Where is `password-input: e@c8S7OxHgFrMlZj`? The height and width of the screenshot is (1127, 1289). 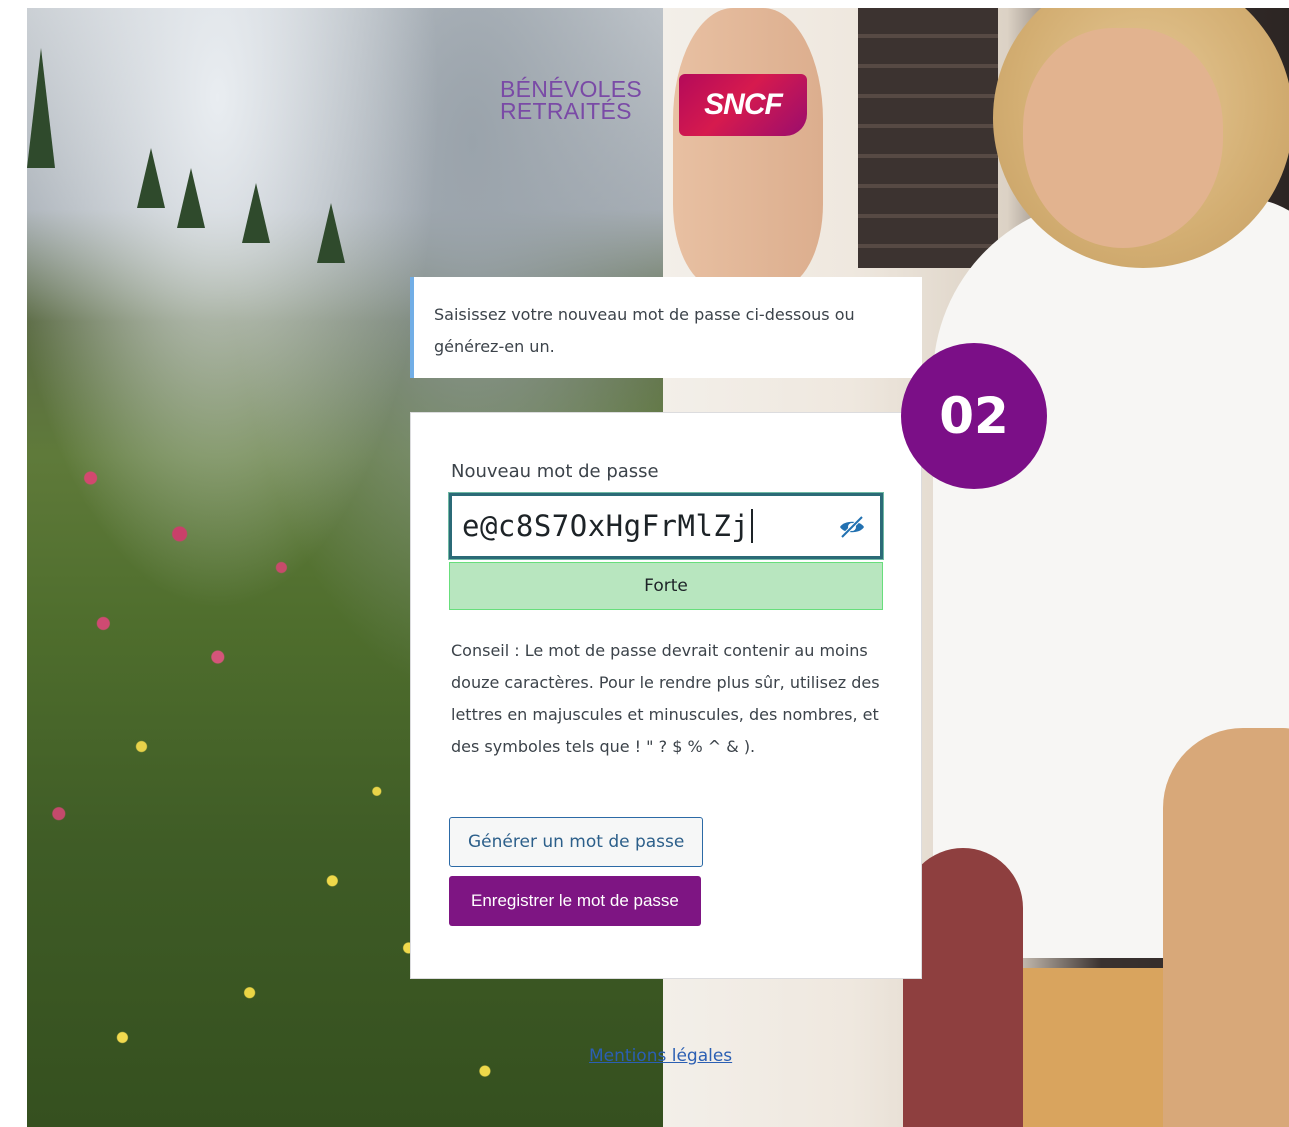 password-input: e@c8S7OxHgFrMlZj is located at coordinates (666, 526).